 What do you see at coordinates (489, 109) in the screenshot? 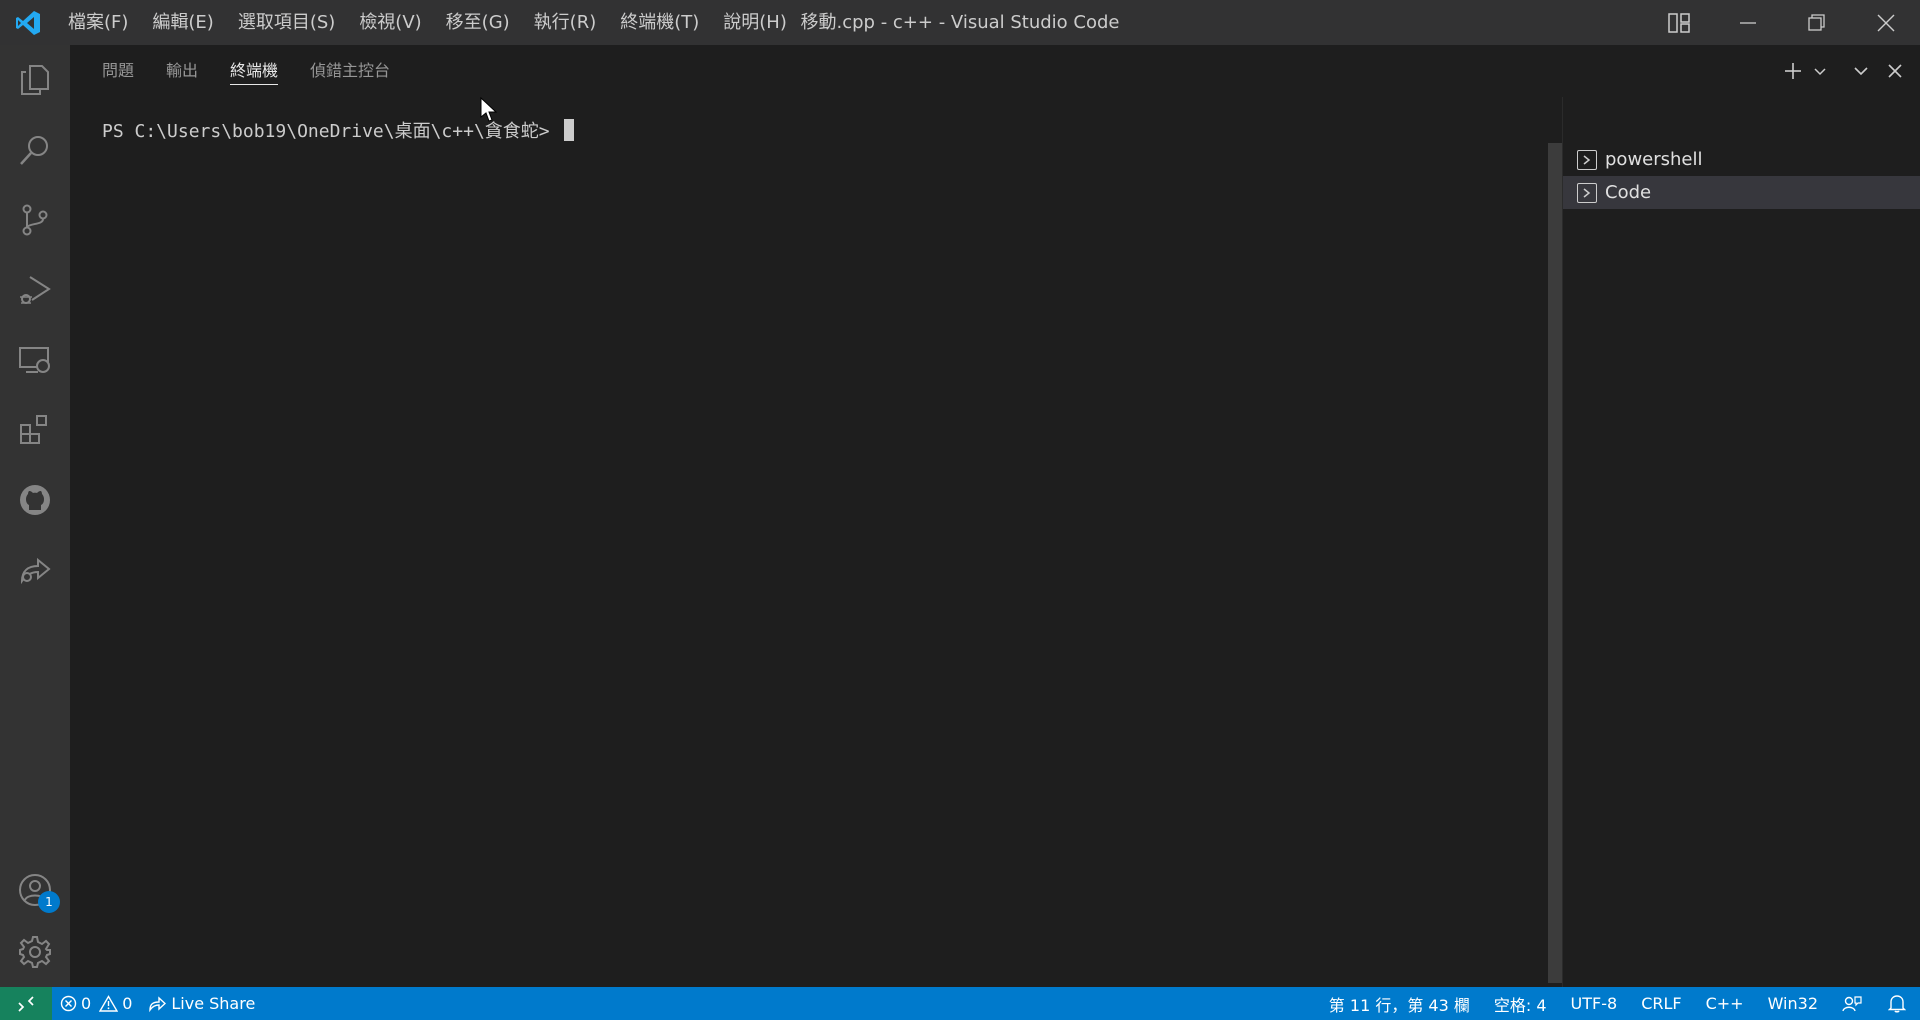
I see `mouse-pointer-icon` at bounding box center [489, 109].